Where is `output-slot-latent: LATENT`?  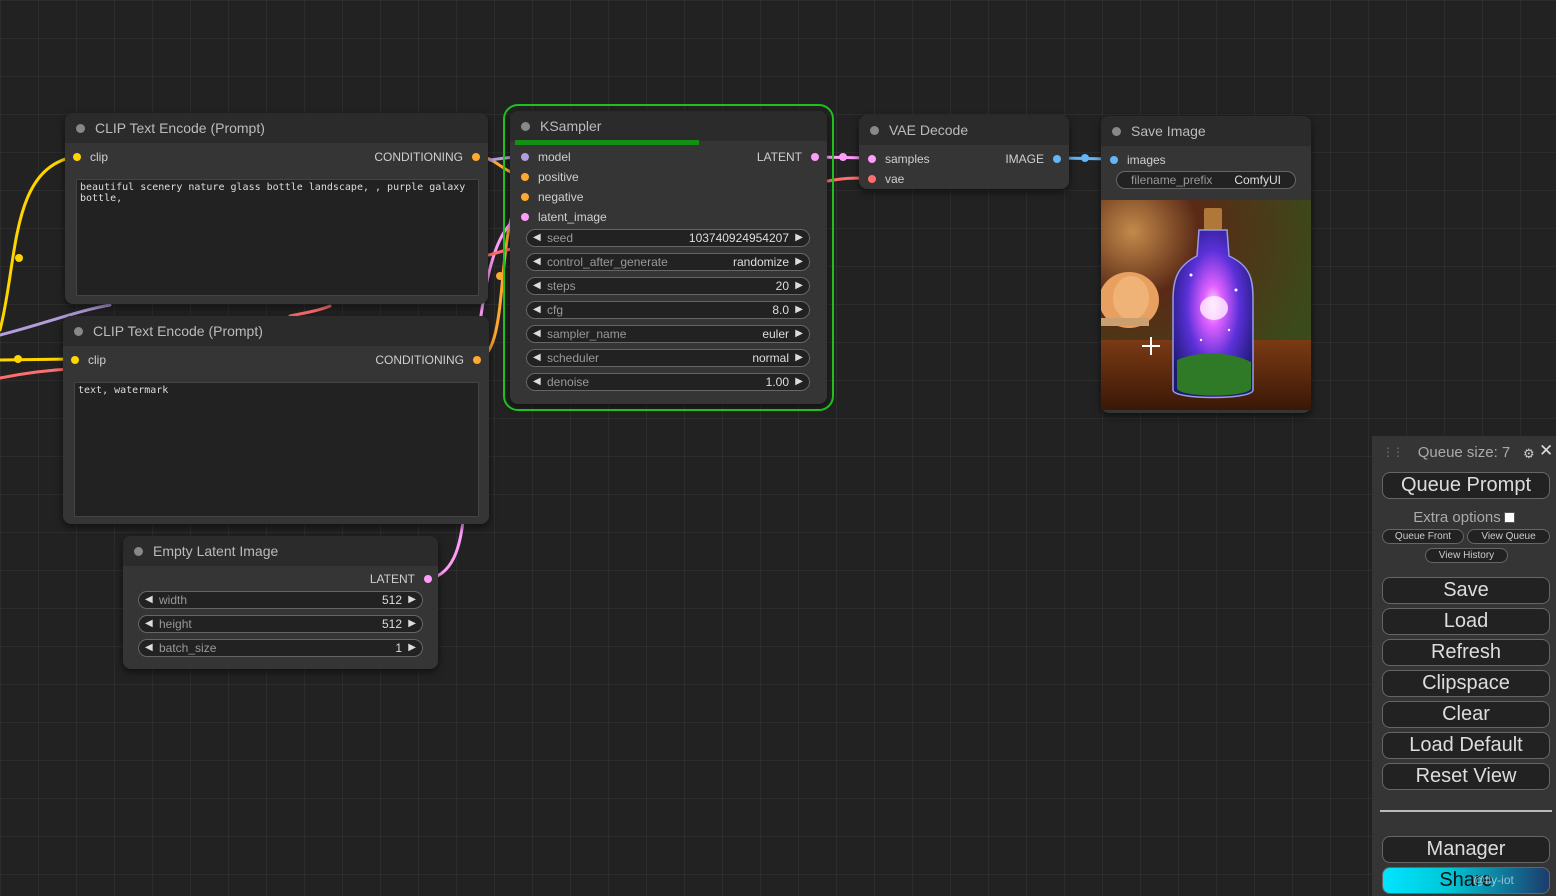 output-slot-latent: LATENT is located at coordinates (789, 157).